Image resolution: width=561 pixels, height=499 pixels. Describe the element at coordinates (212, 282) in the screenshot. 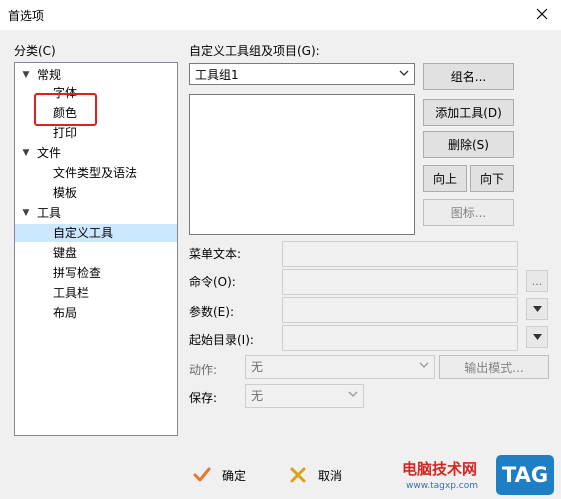

I see `command-label: 命令(O):` at that location.